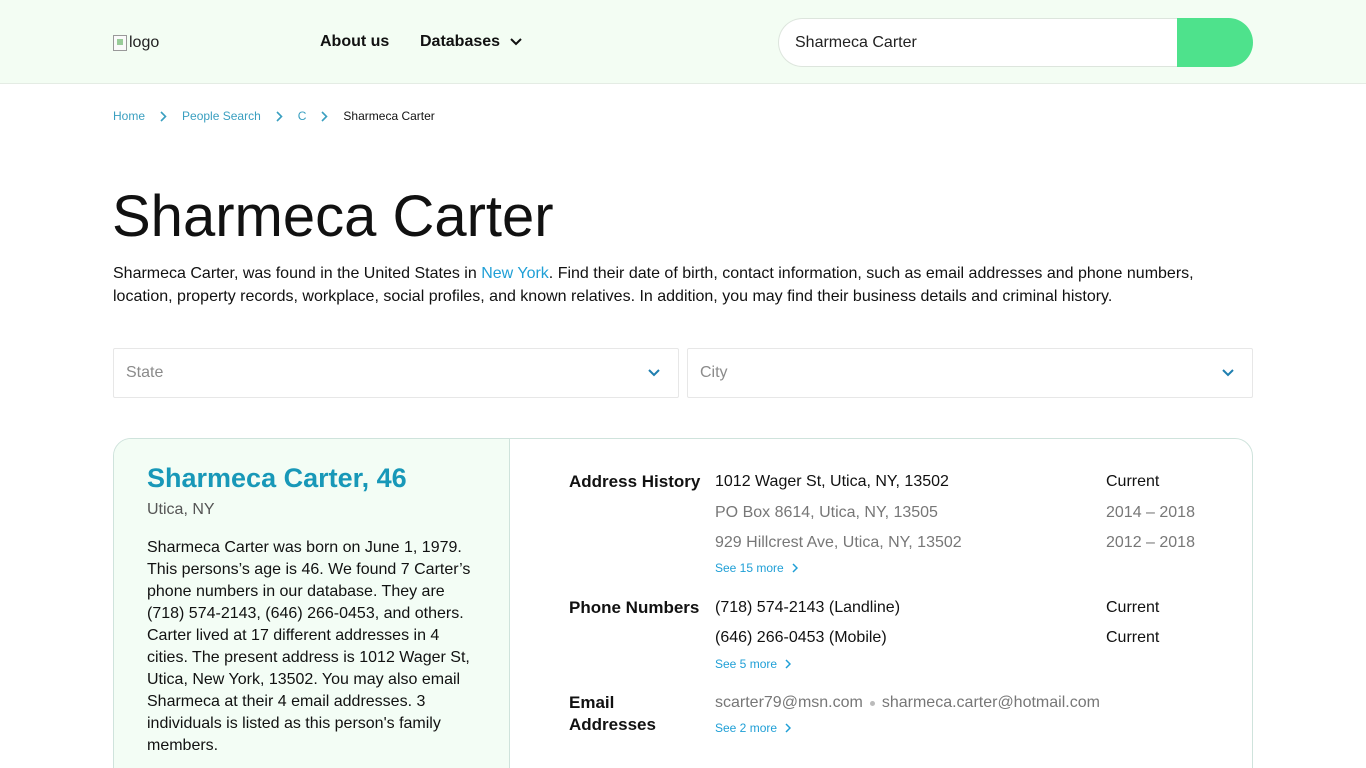 Image resolution: width=1366 pixels, height=768 pixels. I want to click on city-placeholder: City, so click(714, 372).